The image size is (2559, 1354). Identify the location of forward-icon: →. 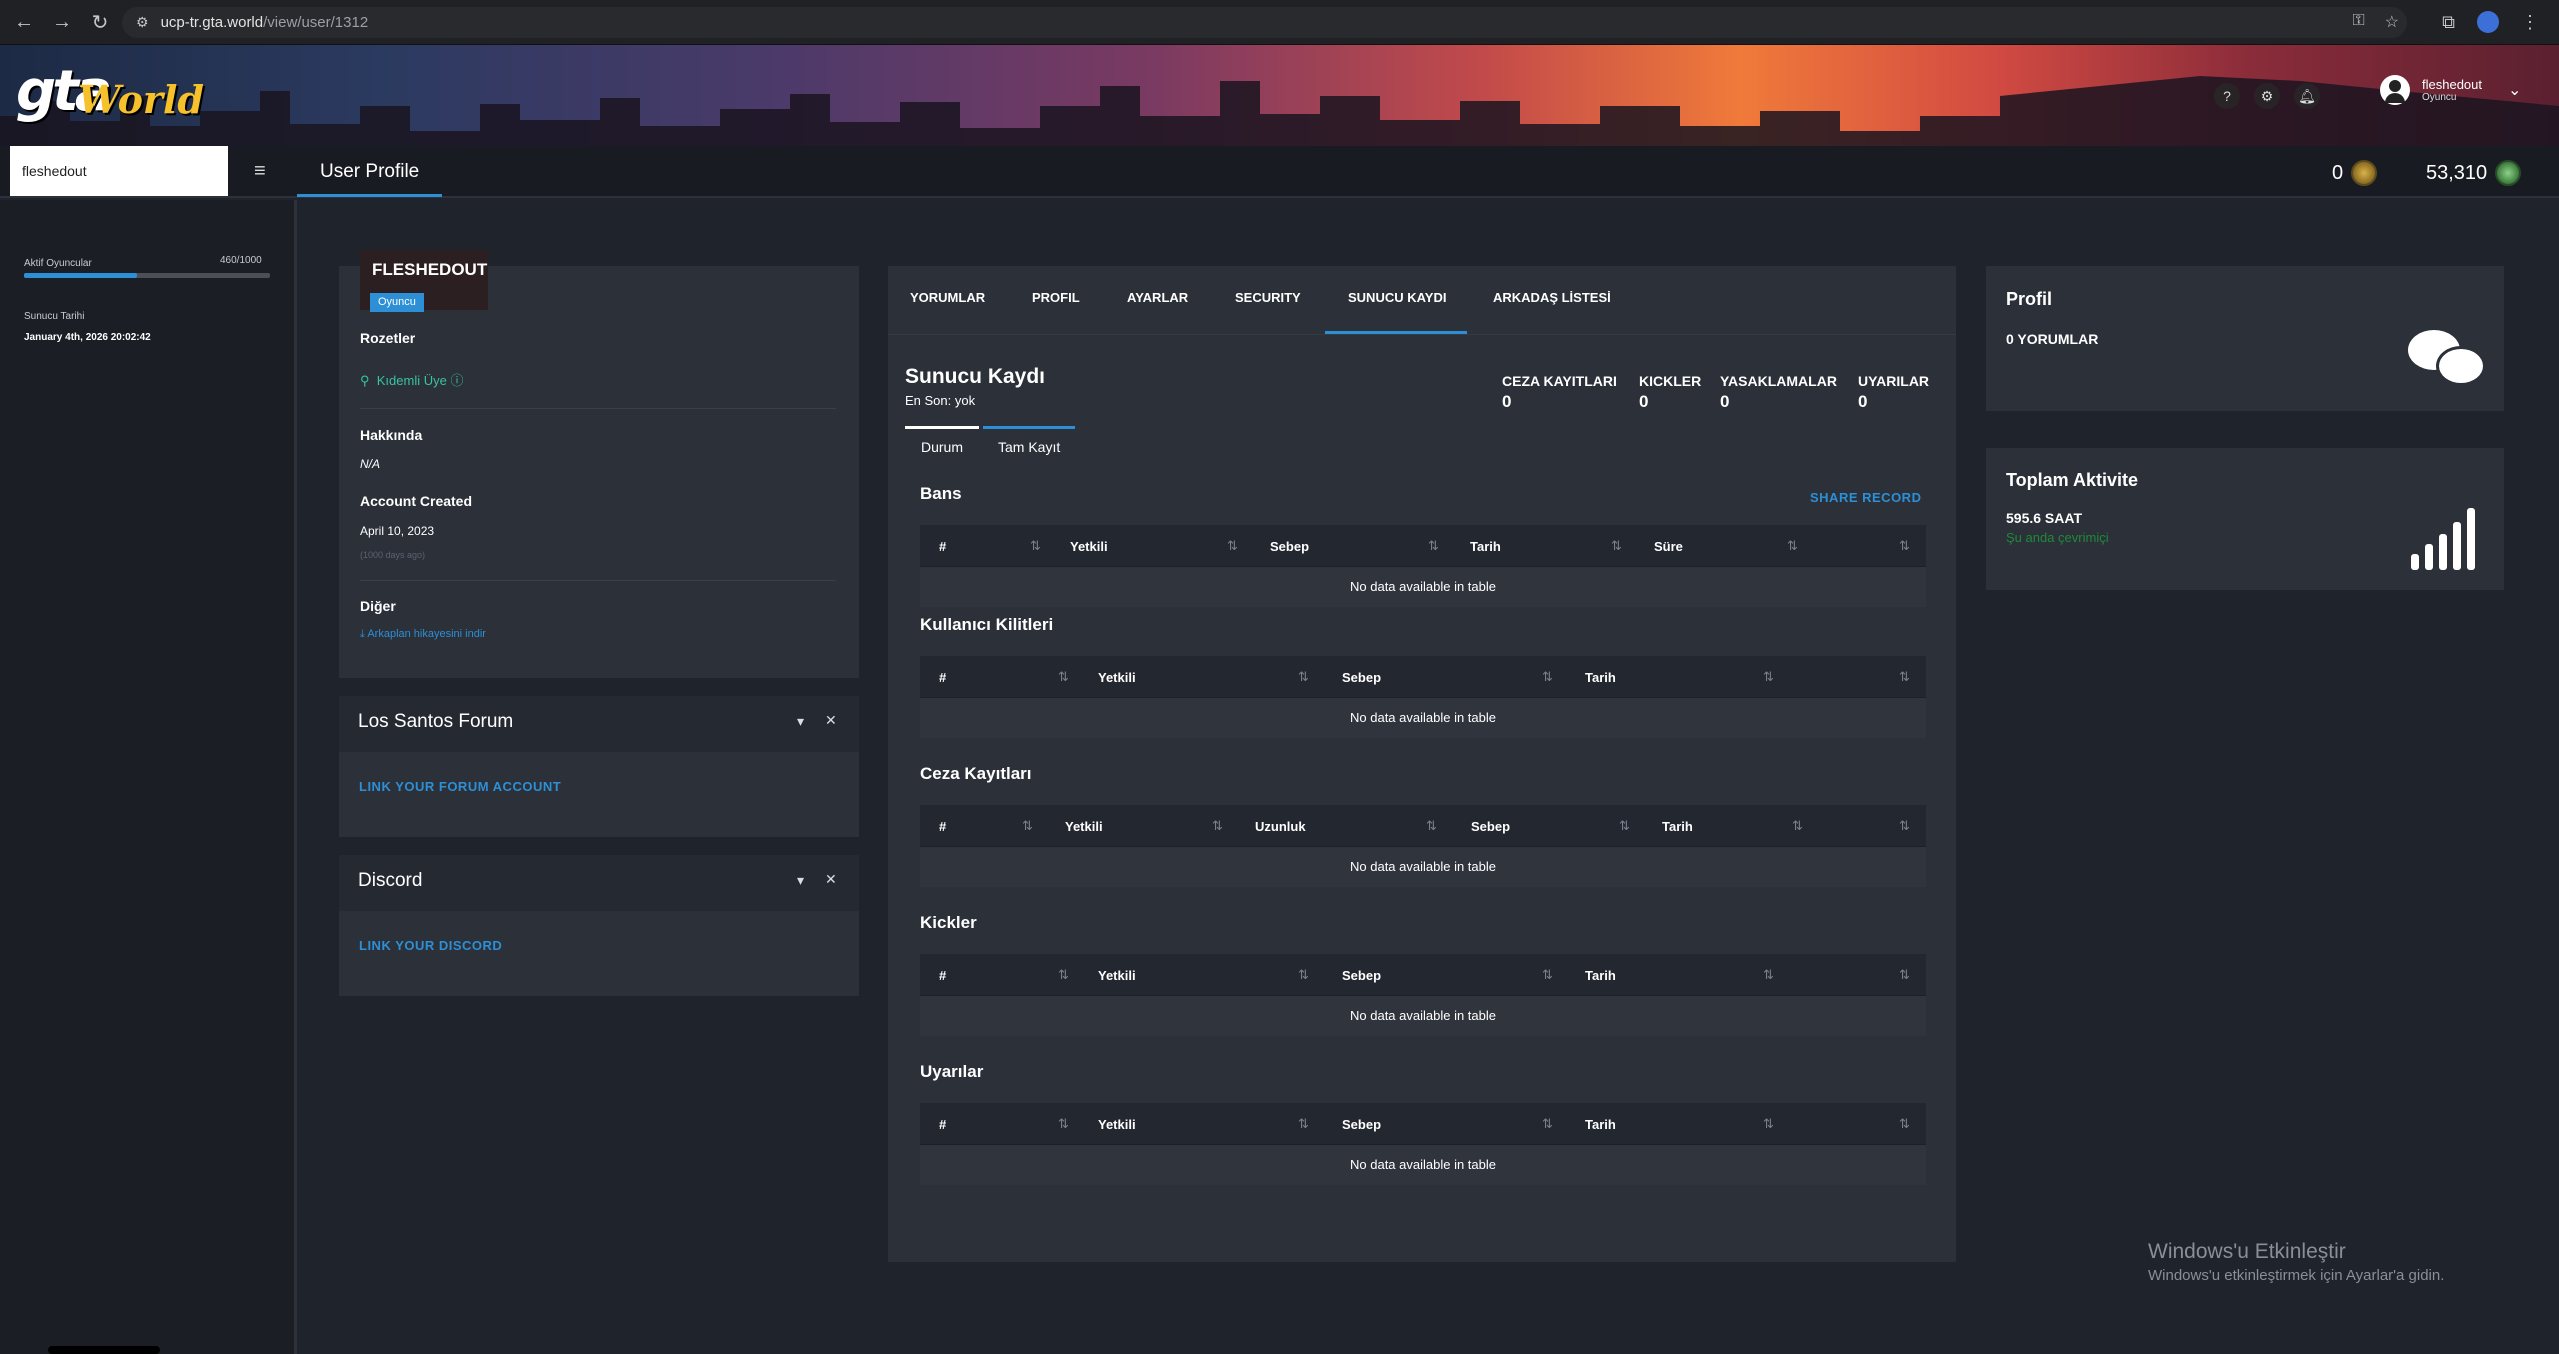
(62, 22).